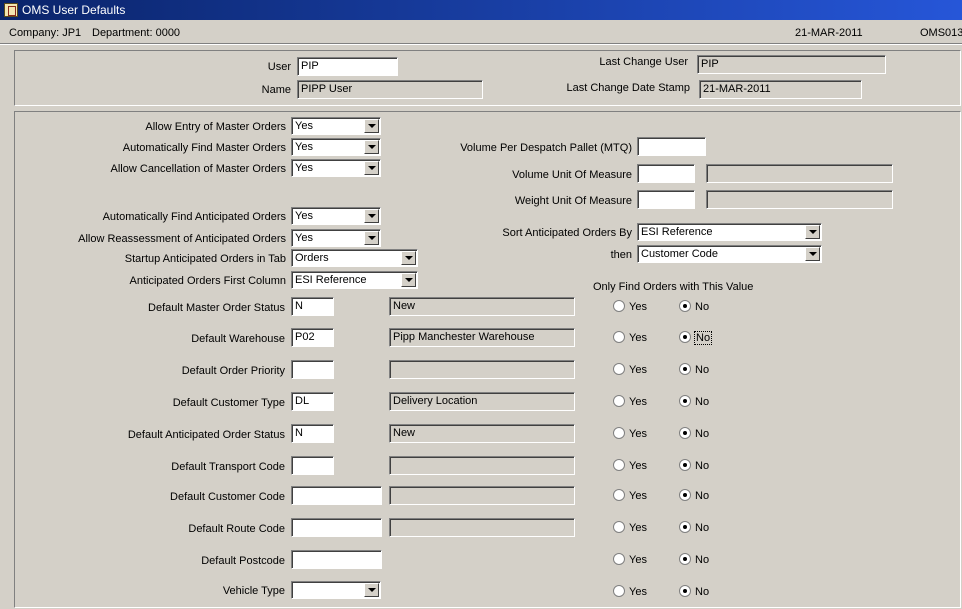  Describe the element at coordinates (481, 44) in the screenshot. I see `divider` at that location.